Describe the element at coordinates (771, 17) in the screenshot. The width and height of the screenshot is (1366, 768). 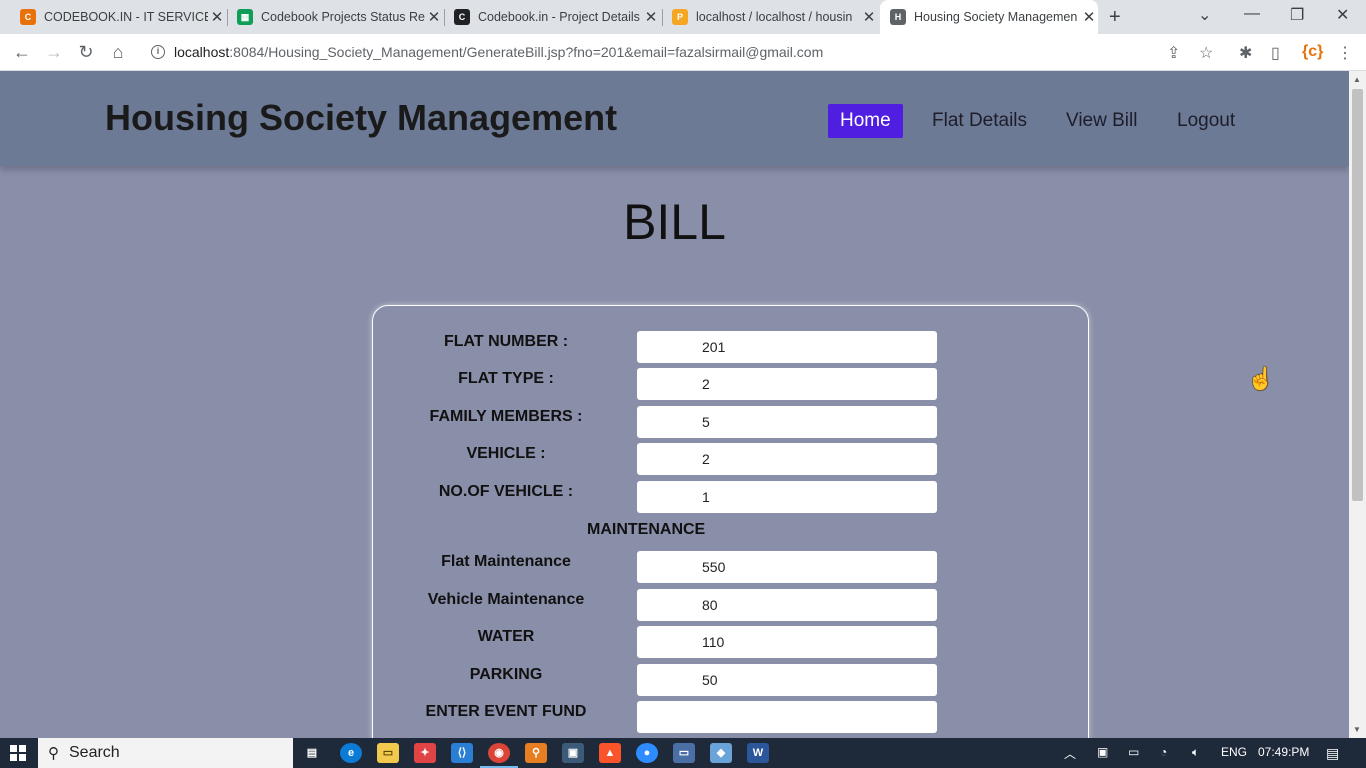
I see `tab-phpmyadmin: P localhost / localhost / housin ✕` at that location.